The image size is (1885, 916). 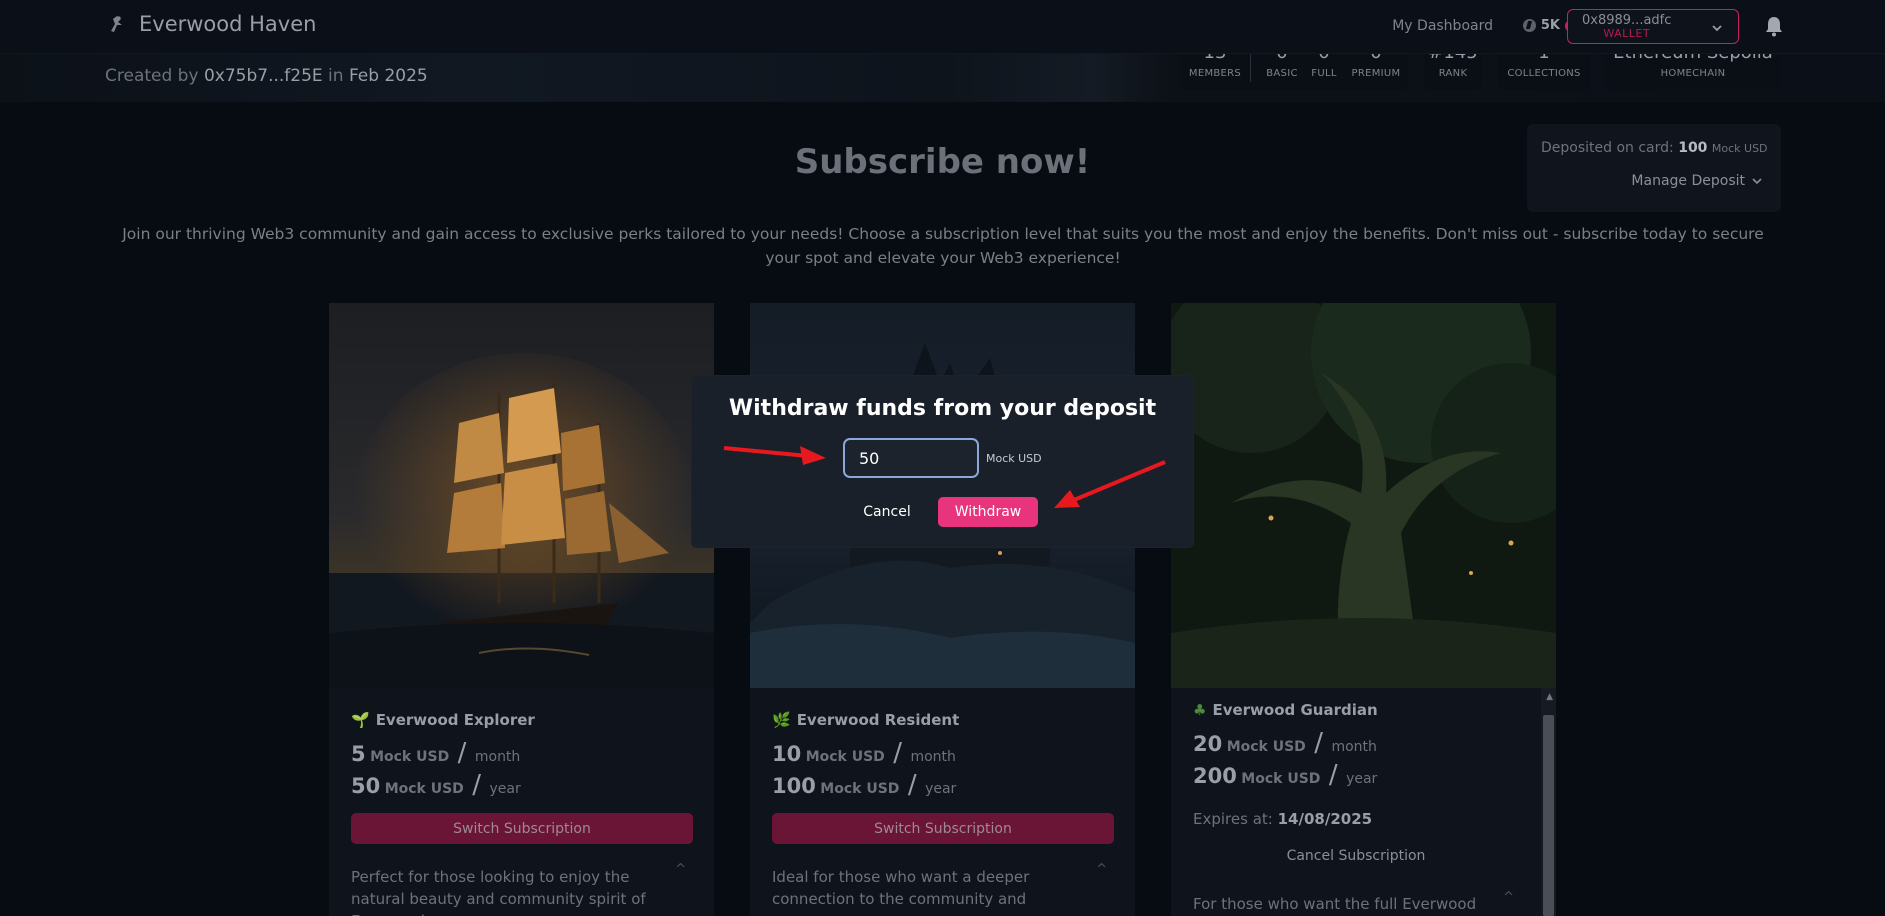 What do you see at coordinates (1376, 73) in the screenshot?
I see `stat-premium-label: PREMIUM` at bounding box center [1376, 73].